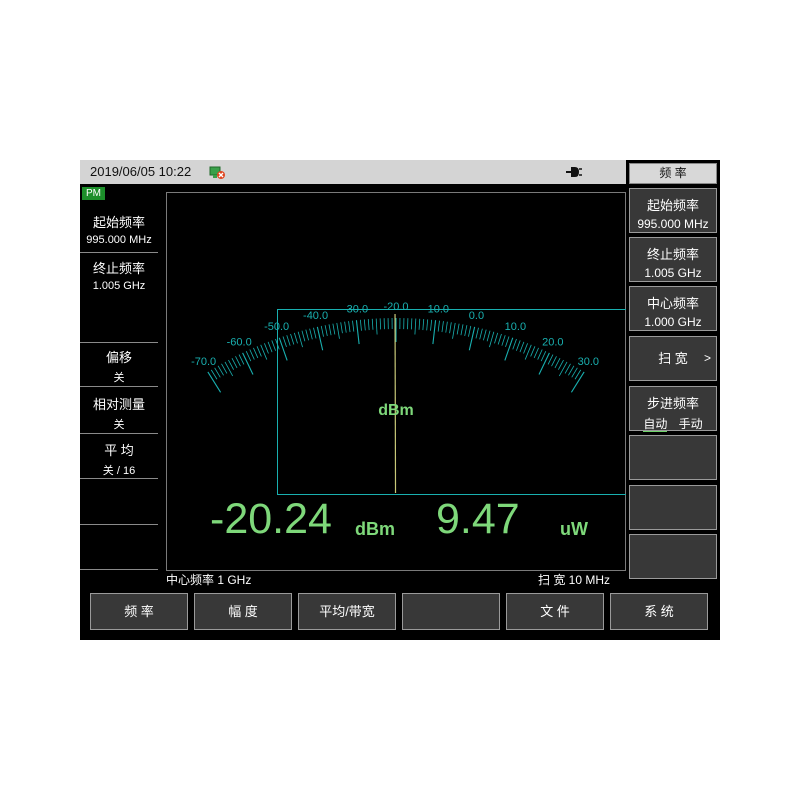  What do you see at coordinates (119, 275) in the screenshot?
I see `stop-freq-info: 终止频率 1.005 GHz` at bounding box center [119, 275].